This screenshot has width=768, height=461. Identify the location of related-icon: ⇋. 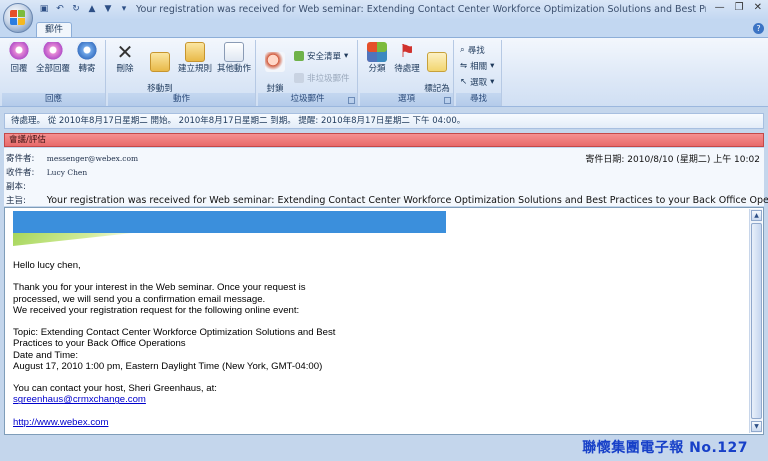
(464, 66).